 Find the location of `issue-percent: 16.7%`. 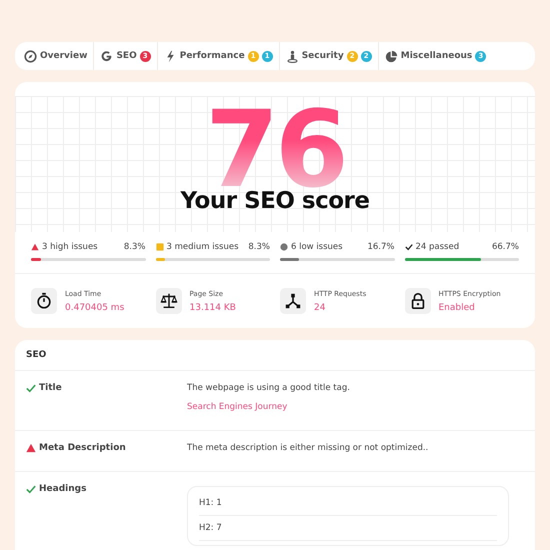

issue-percent: 16.7% is located at coordinates (380, 247).